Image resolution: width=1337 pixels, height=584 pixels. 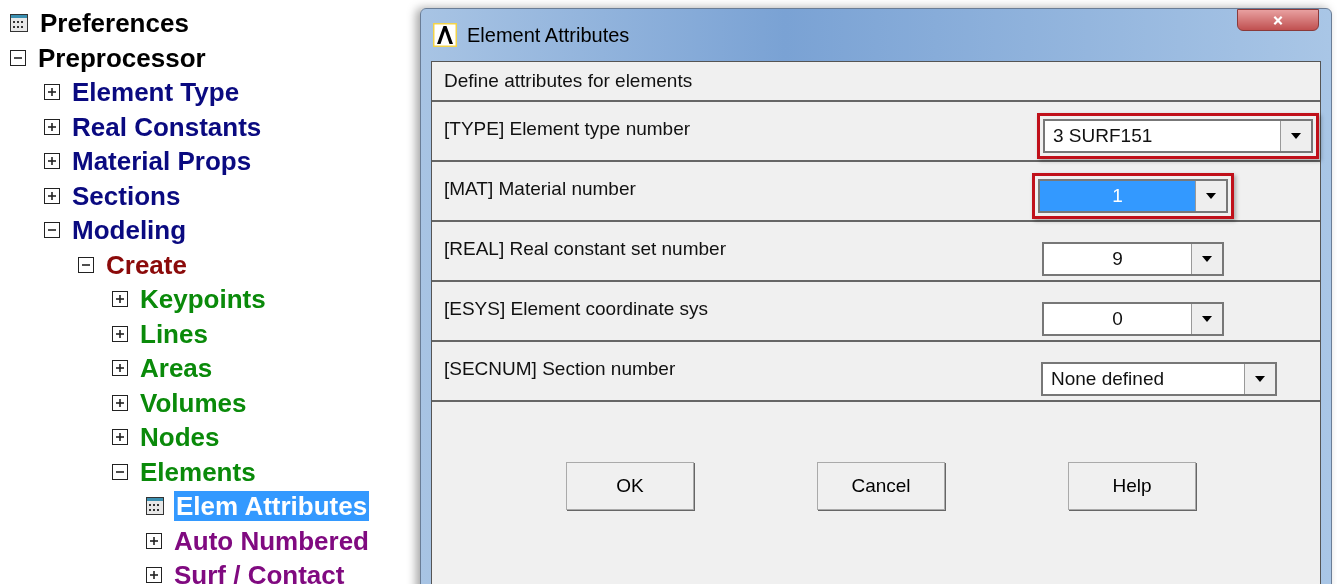 What do you see at coordinates (585, 249) in the screenshot?
I see `field-label: [REAL] Real constant set number` at bounding box center [585, 249].